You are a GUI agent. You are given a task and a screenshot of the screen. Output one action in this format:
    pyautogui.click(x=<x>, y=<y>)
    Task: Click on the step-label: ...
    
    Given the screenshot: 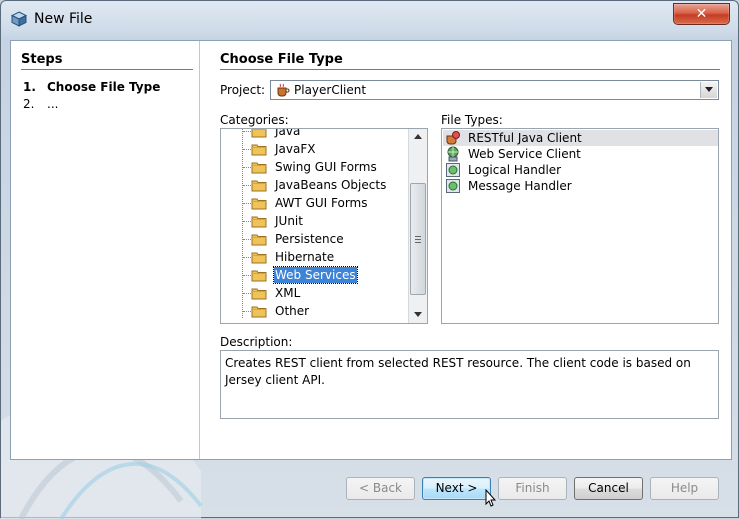 What is the action you would take?
    pyautogui.click(x=53, y=104)
    